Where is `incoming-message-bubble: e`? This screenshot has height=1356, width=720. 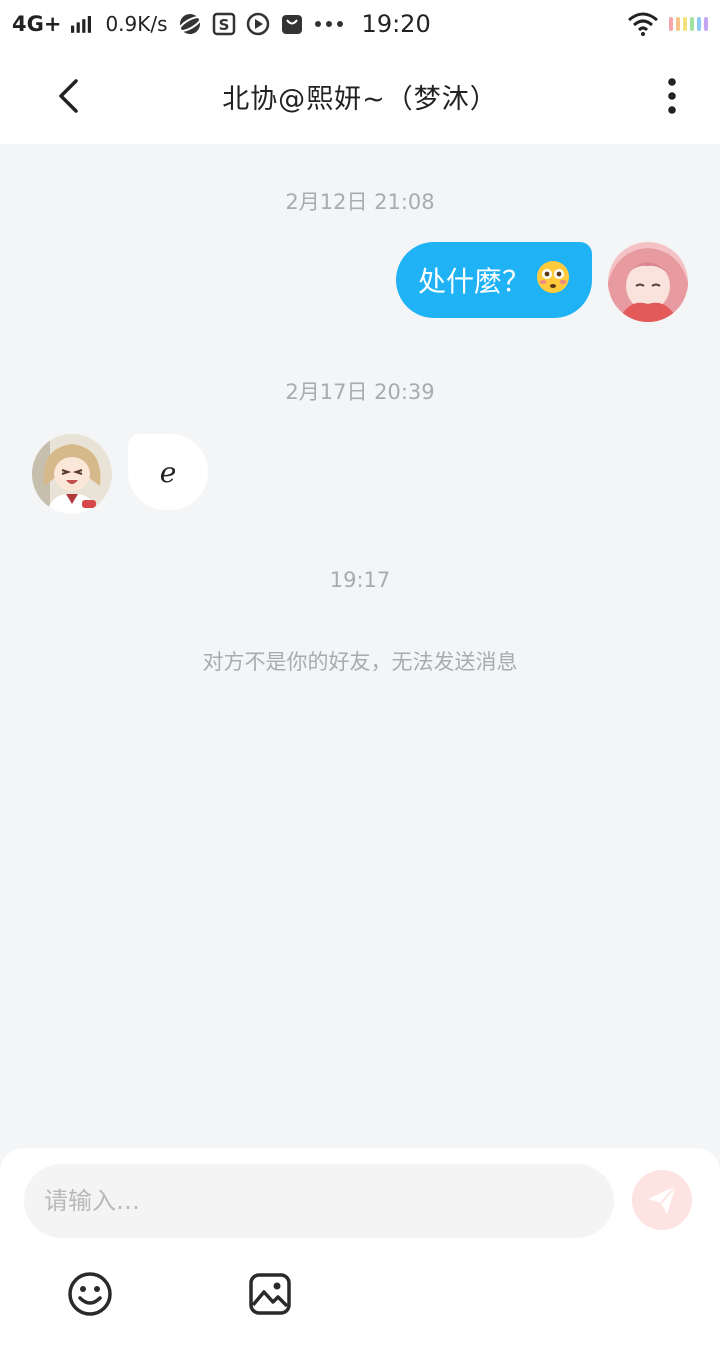 incoming-message-bubble: e is located at coordinates (168, 472).